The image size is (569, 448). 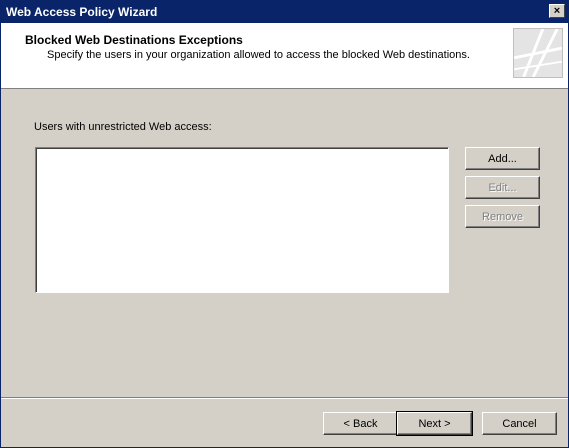 I want to click on wizard-graphic-svg, so click(x=538, y=53).